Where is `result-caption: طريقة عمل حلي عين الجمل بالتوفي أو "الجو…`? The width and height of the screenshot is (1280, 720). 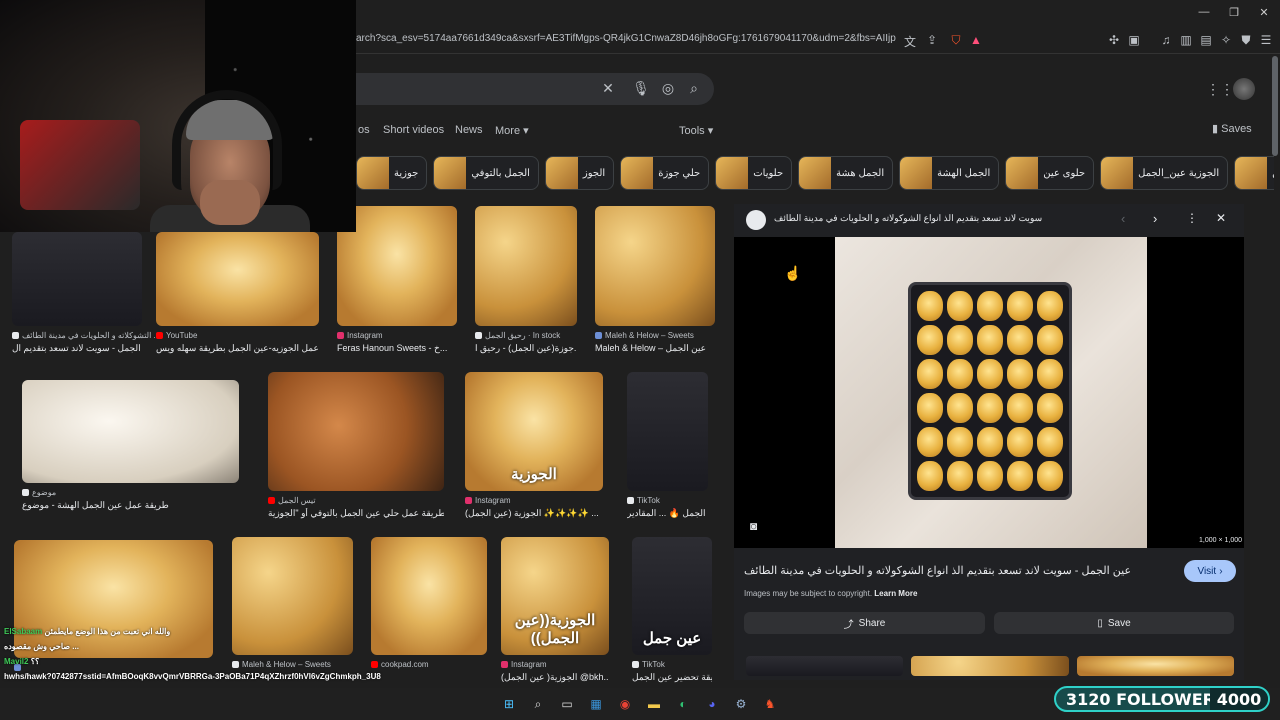
result-caption: طريقة عمل حلي عين الجمل بالتوفي أو "الجو… is located at coordinates (356, 513).